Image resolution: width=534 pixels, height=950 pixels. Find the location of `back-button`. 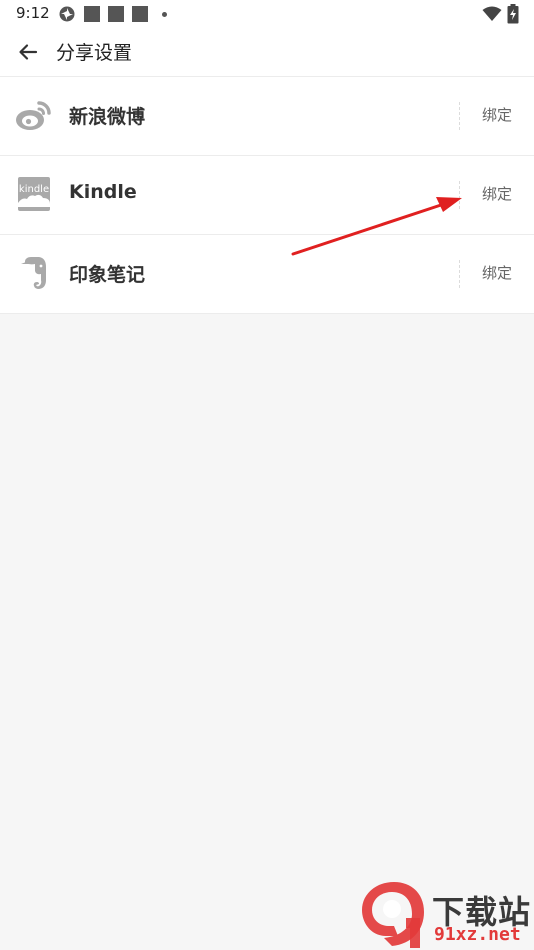

back-button is located at coordinates (28, 52).